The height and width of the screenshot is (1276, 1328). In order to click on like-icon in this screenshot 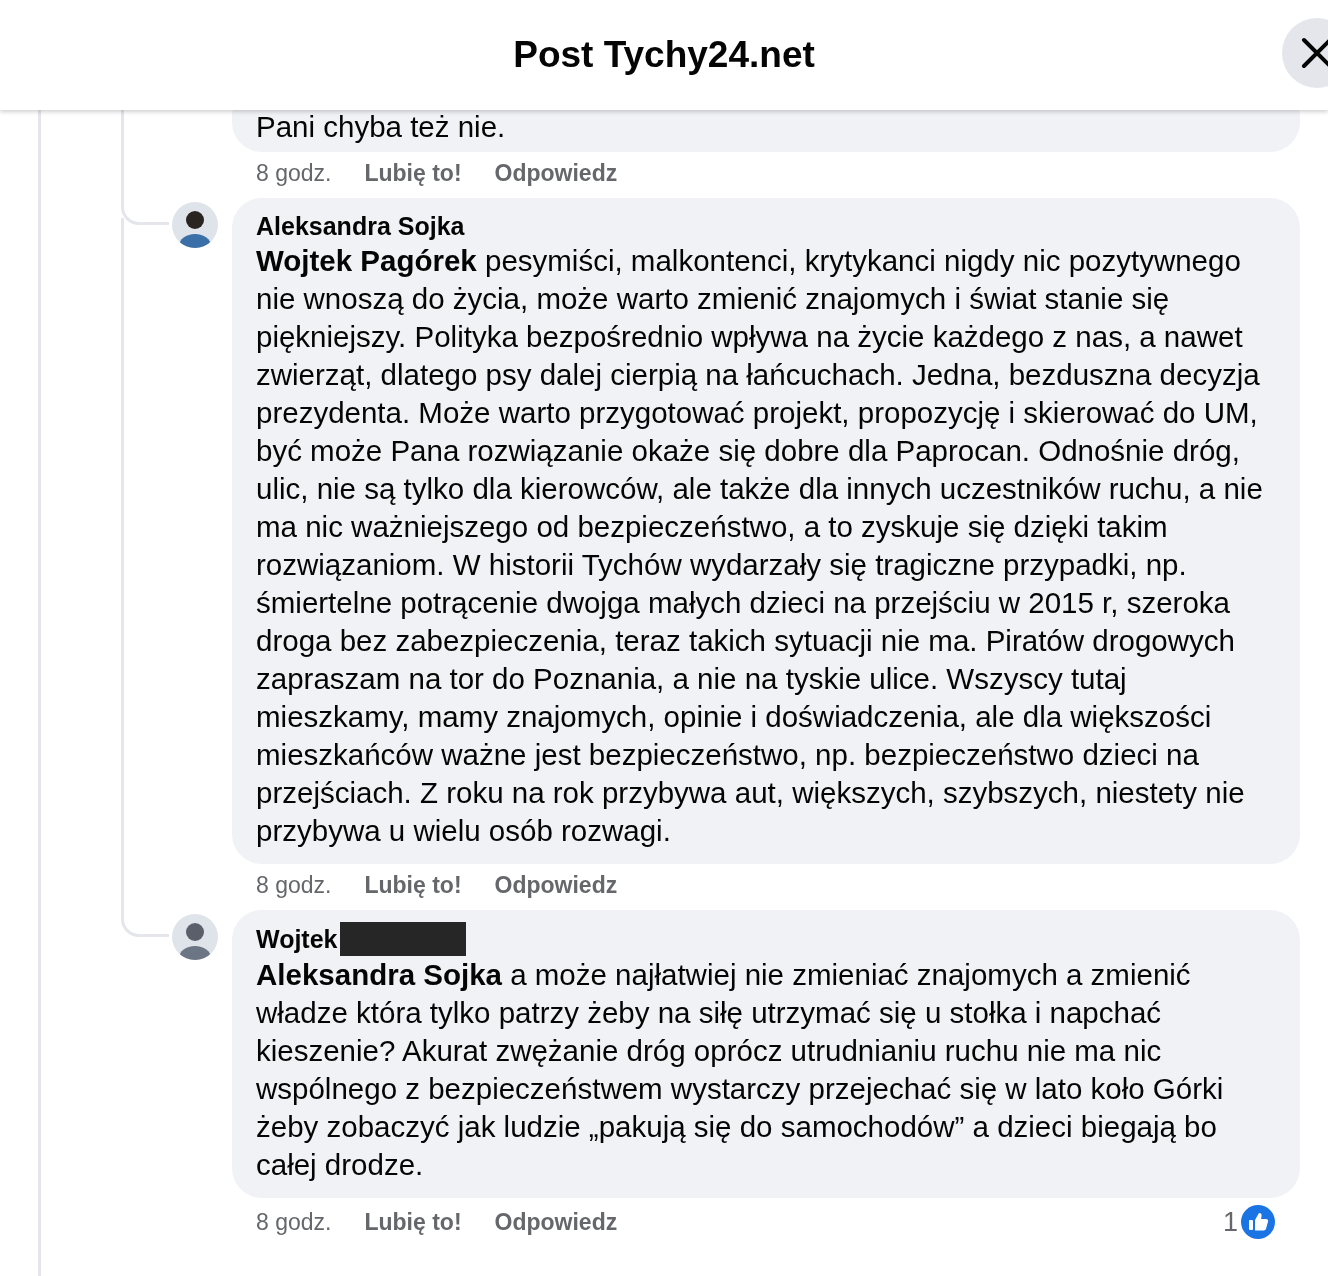, I will do `click(1258, 1222)`.